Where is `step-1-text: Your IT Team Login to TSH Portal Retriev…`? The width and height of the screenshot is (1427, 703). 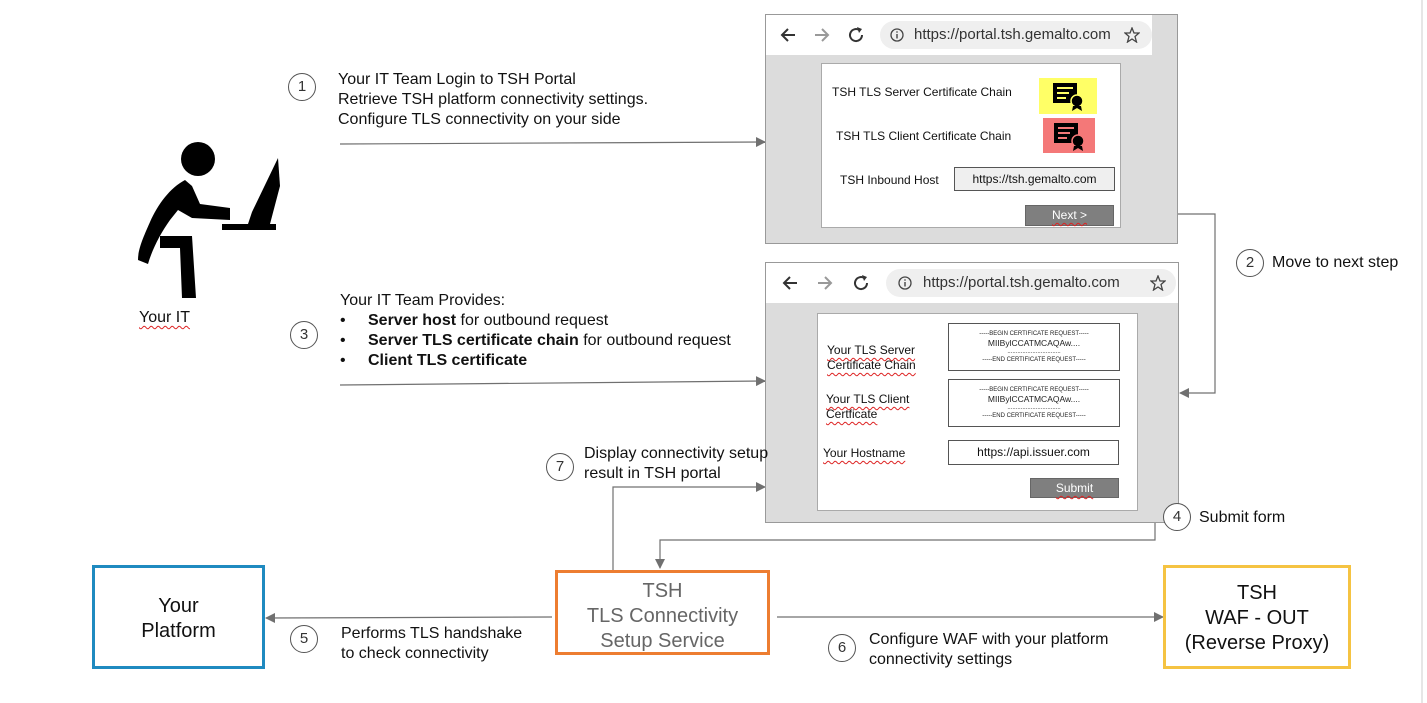 step-1-text: Your IT Team Login to TSH Portal Retriev… is located at coordinates (493, 100).